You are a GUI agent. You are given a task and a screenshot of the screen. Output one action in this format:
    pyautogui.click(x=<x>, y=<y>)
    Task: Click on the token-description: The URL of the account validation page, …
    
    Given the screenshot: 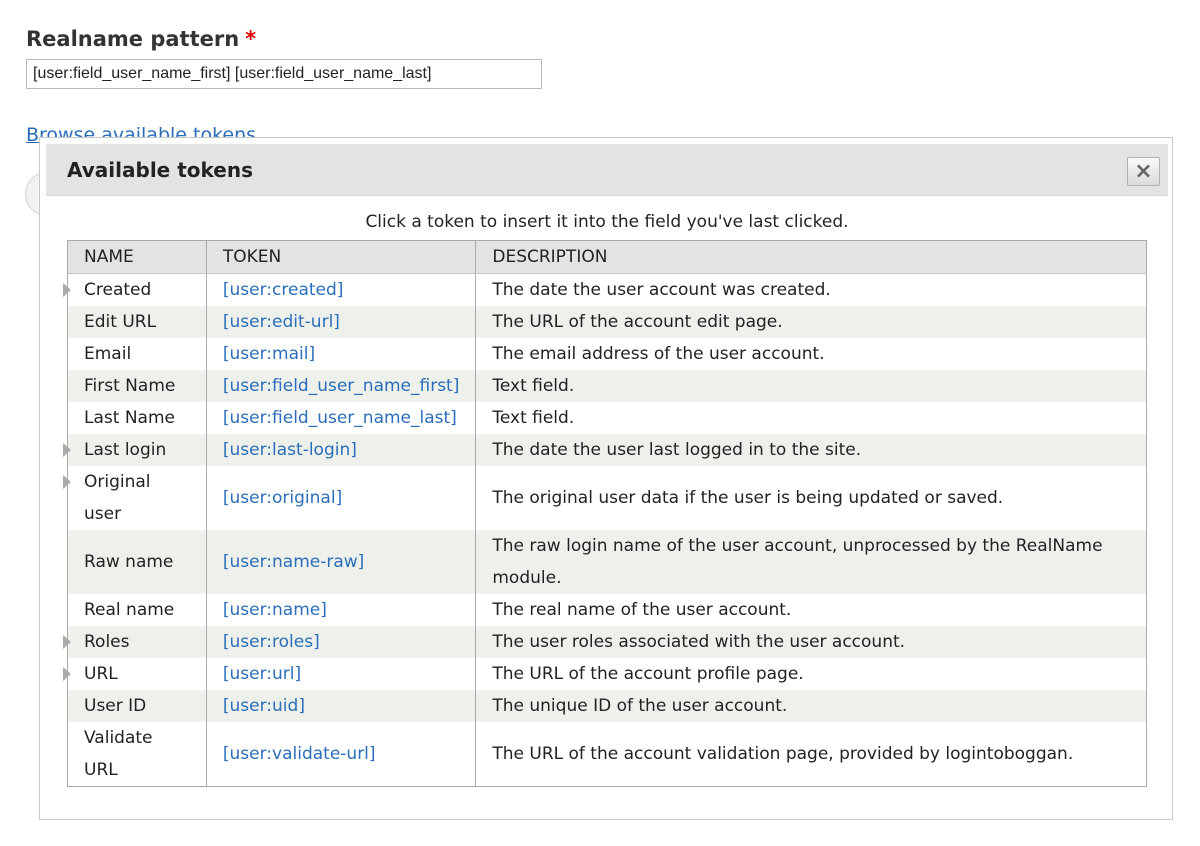 What is the action you would take?
    pyautogui.click(x=811, y=754)
    